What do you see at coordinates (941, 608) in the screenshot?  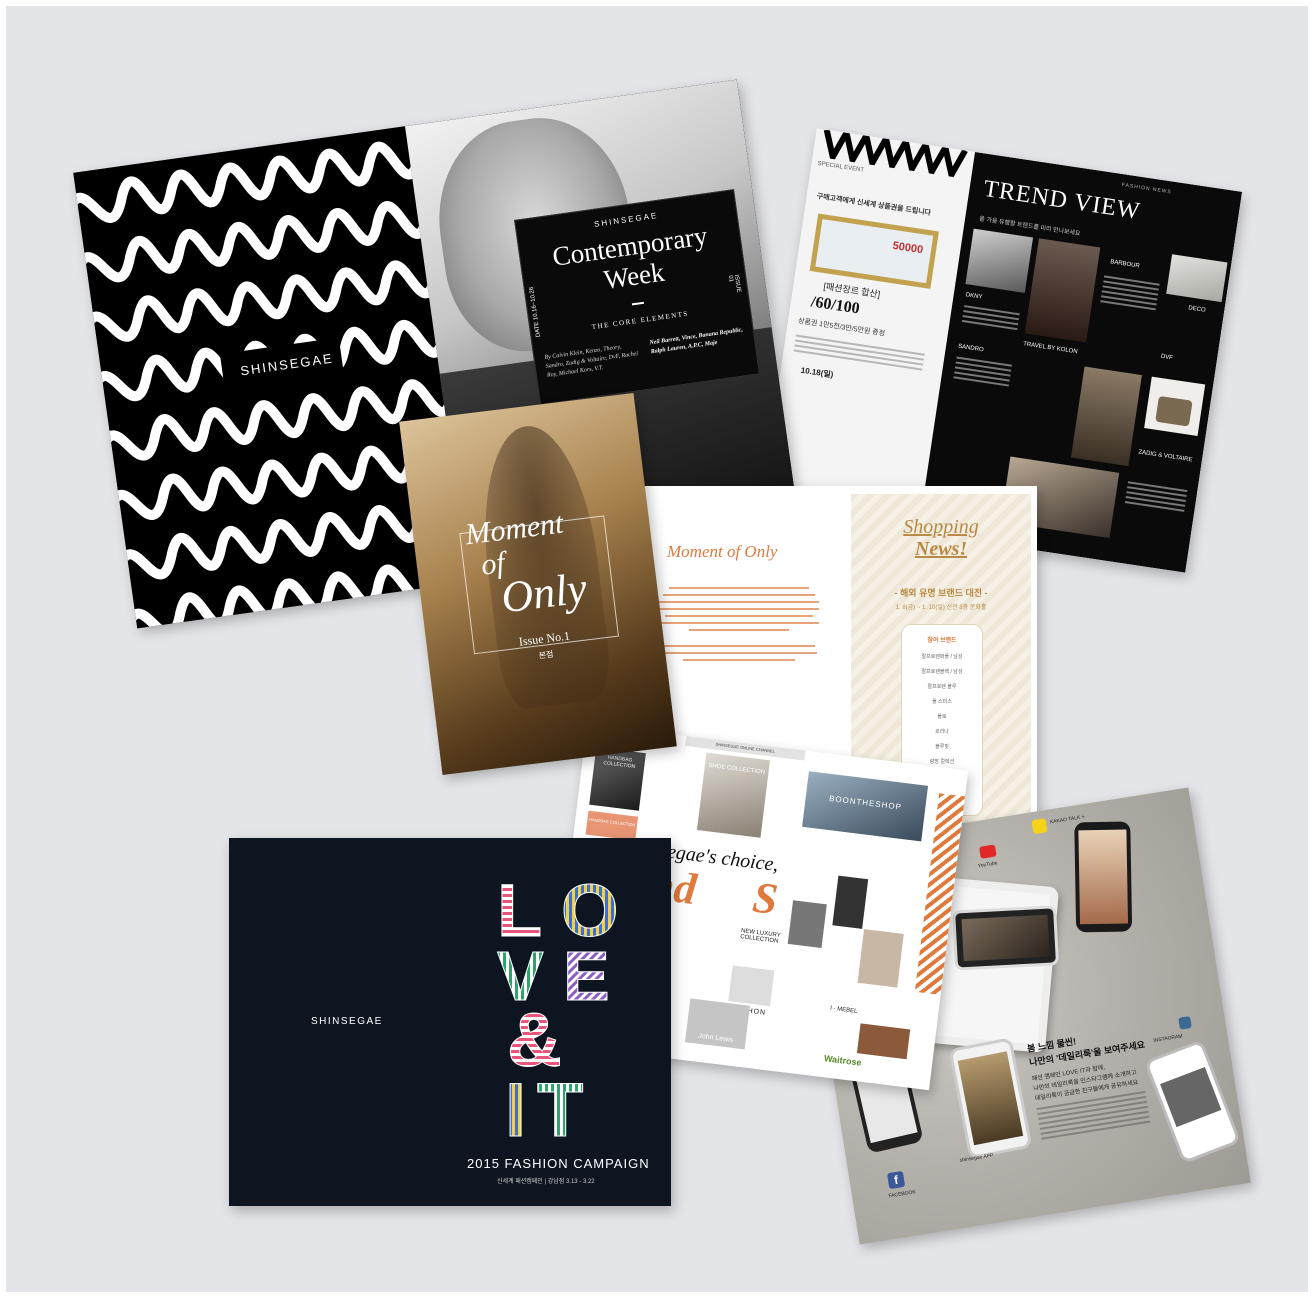 I see `event-date: 1. 8(금) ~ 1. 10(일) 신관 8층 문화홀` at bounding box center [941, 608].